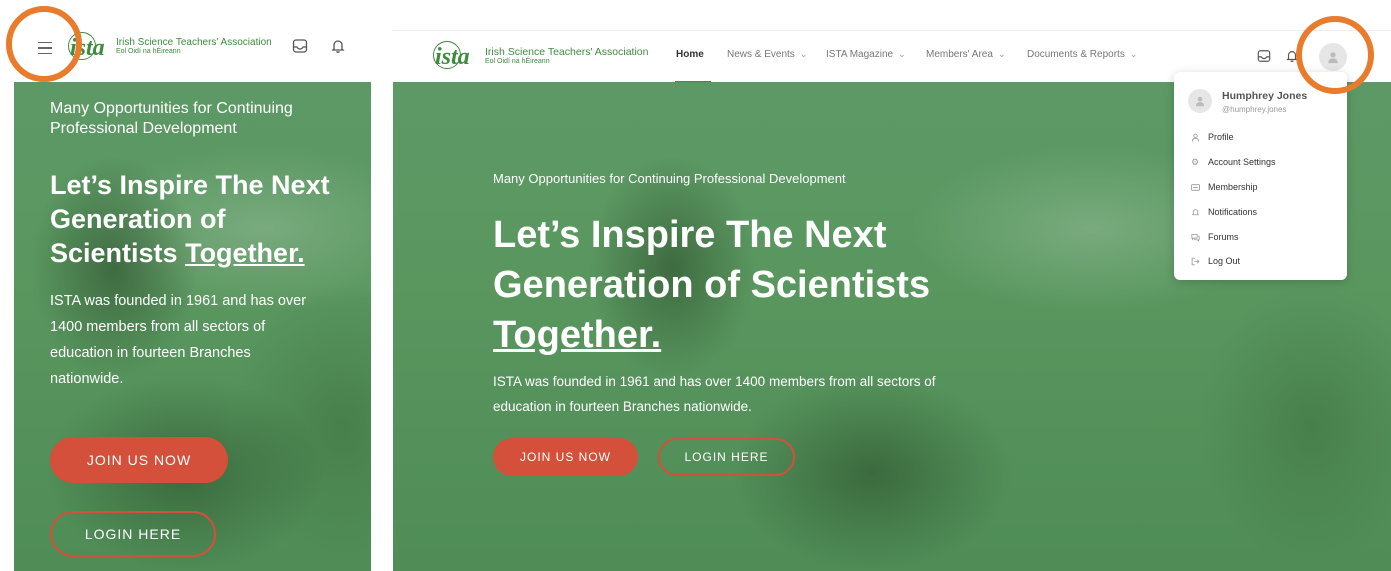  I want to click on nav-home: Home, so click(690, 54).